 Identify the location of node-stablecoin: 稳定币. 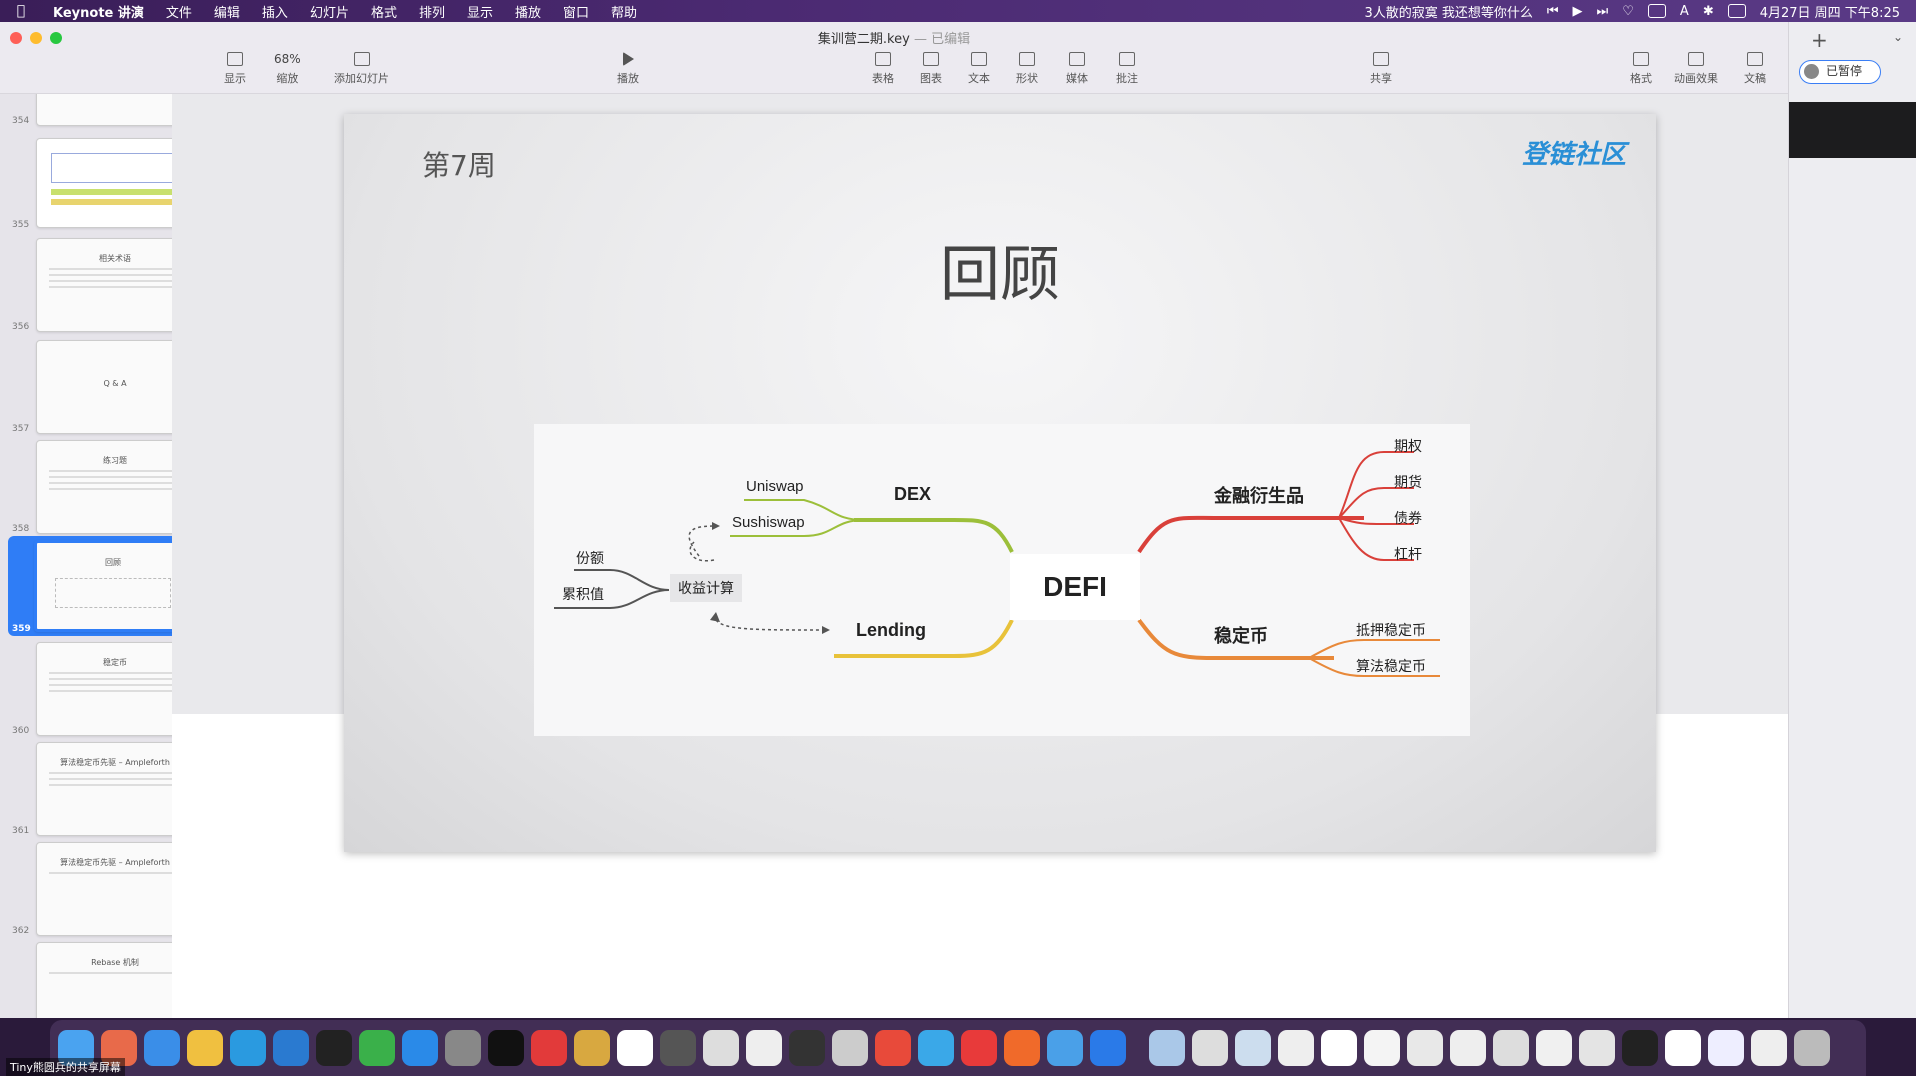
(1241, 635).